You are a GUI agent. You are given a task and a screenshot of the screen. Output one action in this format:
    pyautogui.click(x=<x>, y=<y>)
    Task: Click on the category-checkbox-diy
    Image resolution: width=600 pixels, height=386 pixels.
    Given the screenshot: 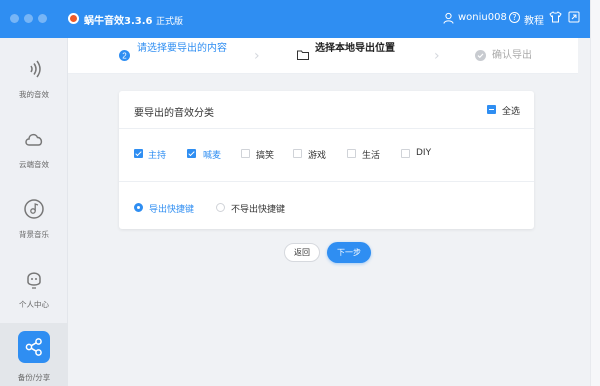 What is the action you would take?
    pyautogui.click(x=405, y=153)
    